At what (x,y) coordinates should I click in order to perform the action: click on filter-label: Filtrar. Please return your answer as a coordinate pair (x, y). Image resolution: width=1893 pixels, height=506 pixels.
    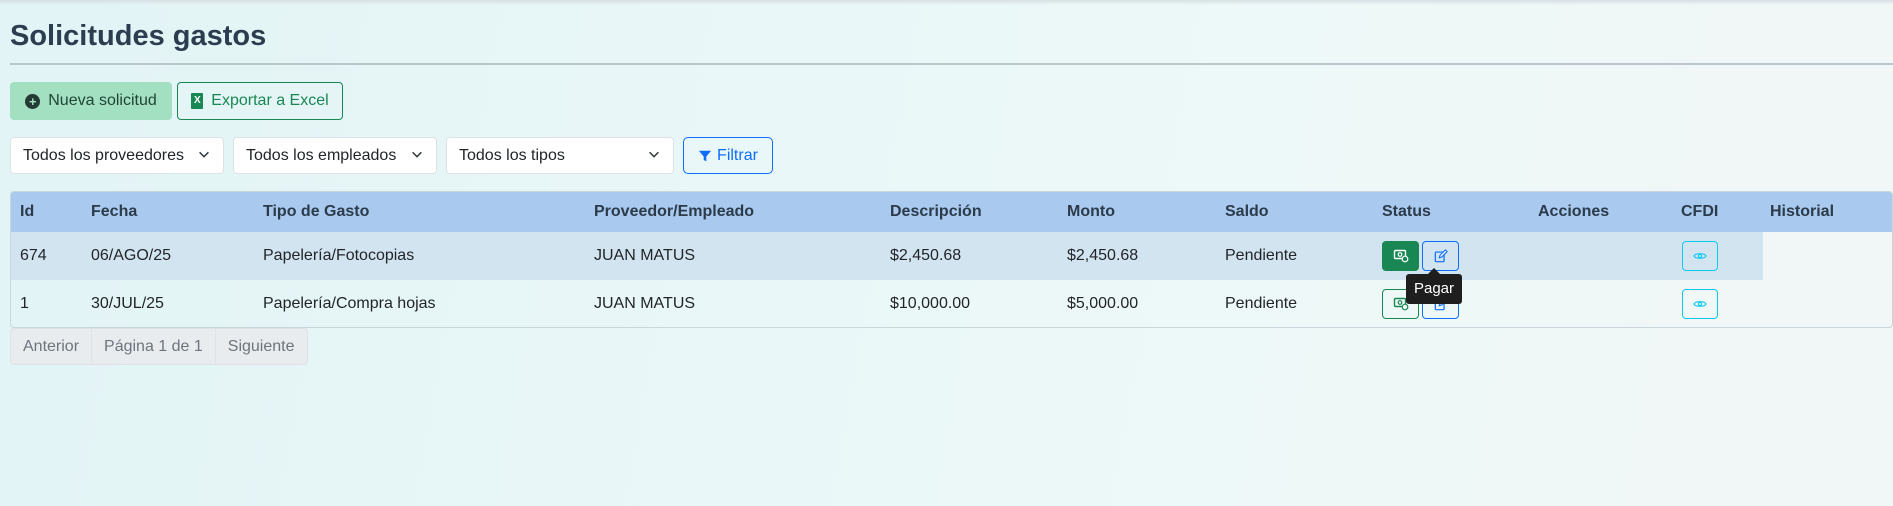
    Looking at the image, I should click on (737, 155).